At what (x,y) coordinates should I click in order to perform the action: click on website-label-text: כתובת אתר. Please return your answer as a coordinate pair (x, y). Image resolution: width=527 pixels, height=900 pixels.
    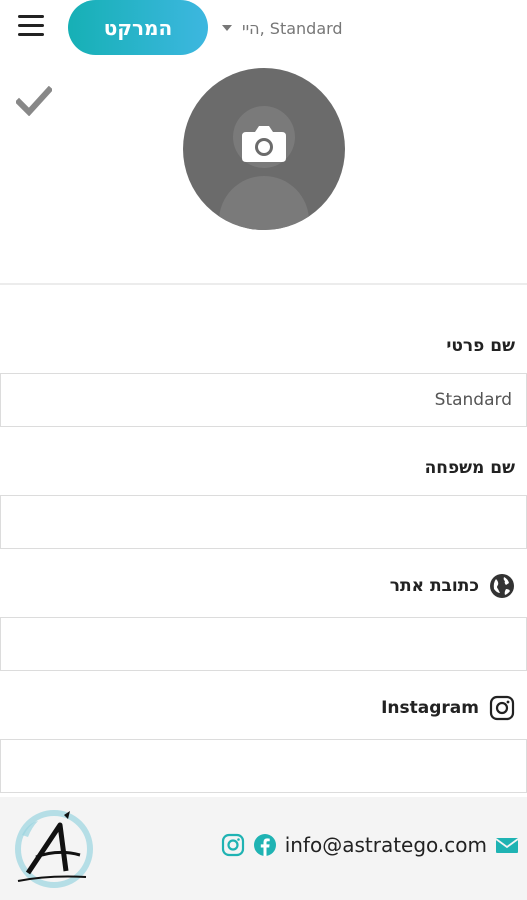
    Looking at the image, I should click on (434, 586).